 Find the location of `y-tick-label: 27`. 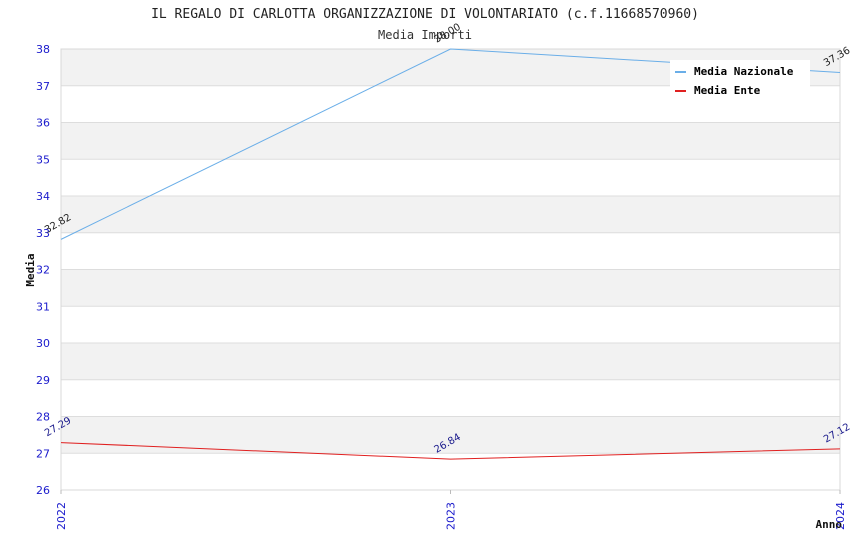

y-tick-label: 27 is located at coordinates (43, 453).